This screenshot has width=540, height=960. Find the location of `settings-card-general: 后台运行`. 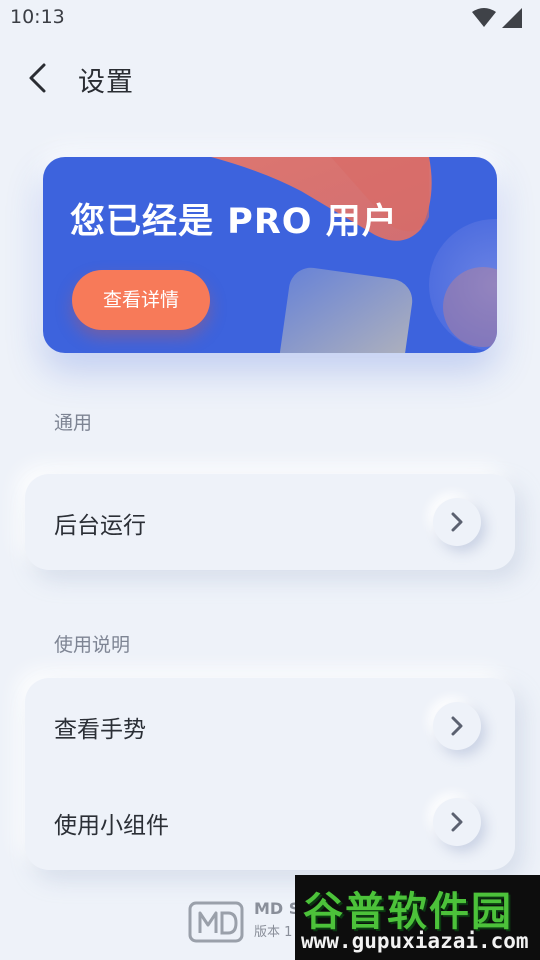

settings-card-general: 后台运行 is located at coordinates (270, 522).